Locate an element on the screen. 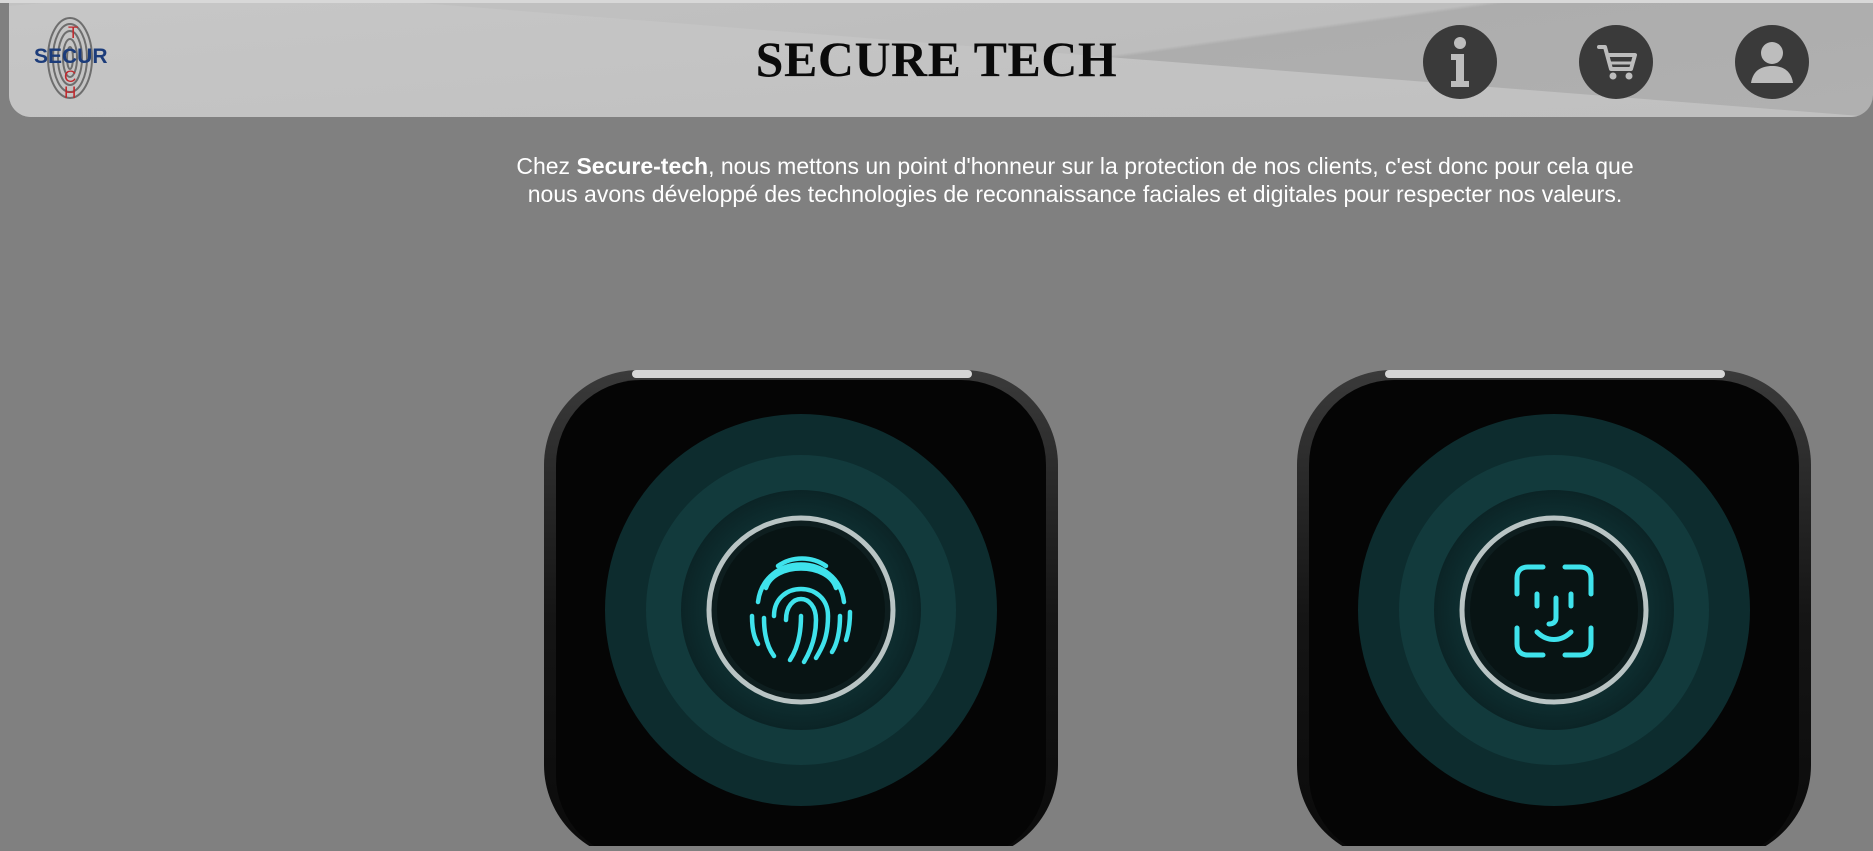 This screenshot has height=851, width=1873. user-icon is located at coordinates (1772, 62).